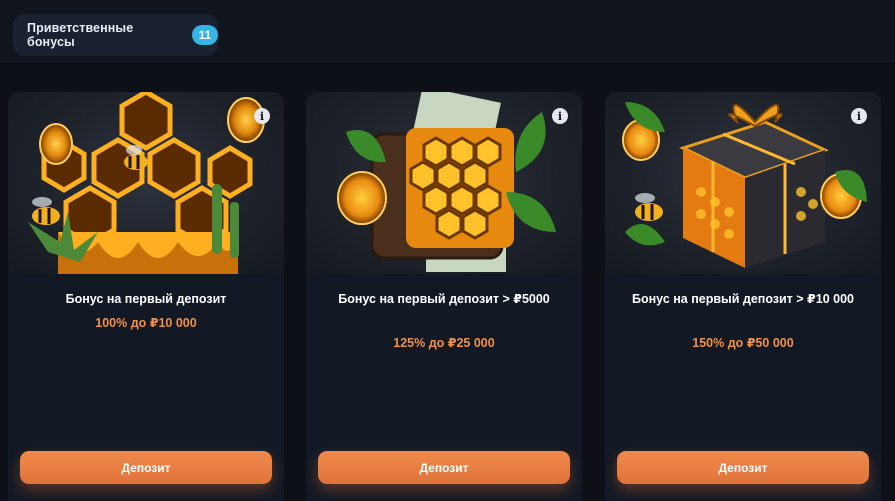 Image resolution: width=895 pixels, height=501 pixels. I want to click on card-title: Бонус на первый депозит, so click(146, 299).